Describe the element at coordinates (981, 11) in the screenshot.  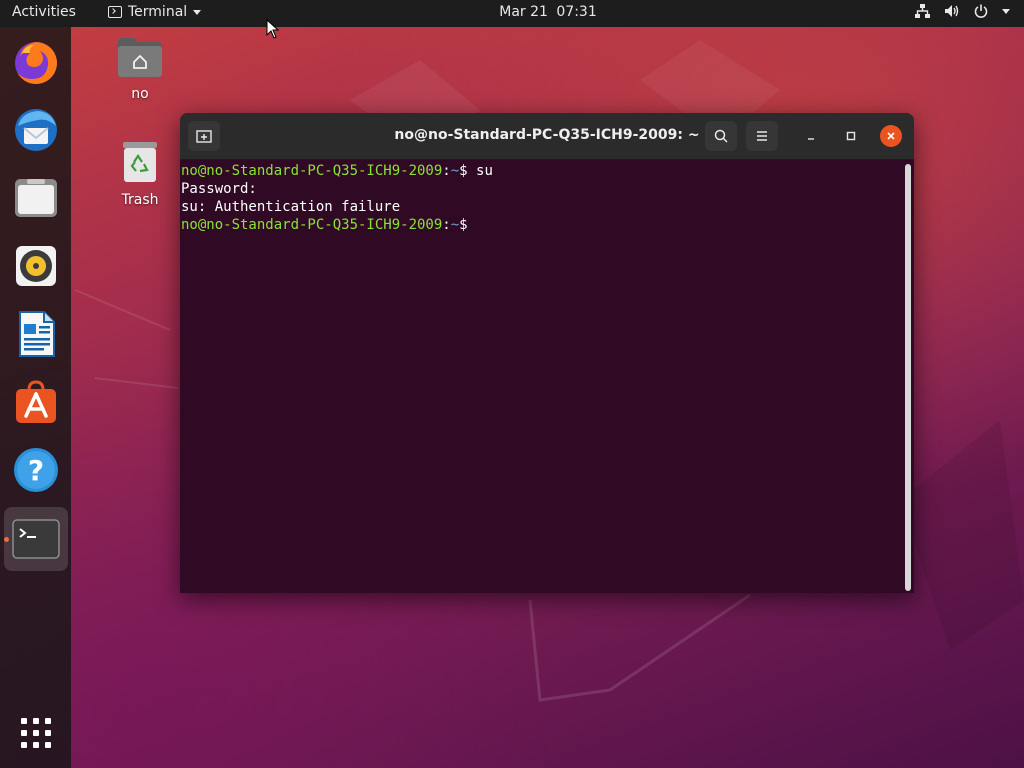
I see `power-icon` at that location.